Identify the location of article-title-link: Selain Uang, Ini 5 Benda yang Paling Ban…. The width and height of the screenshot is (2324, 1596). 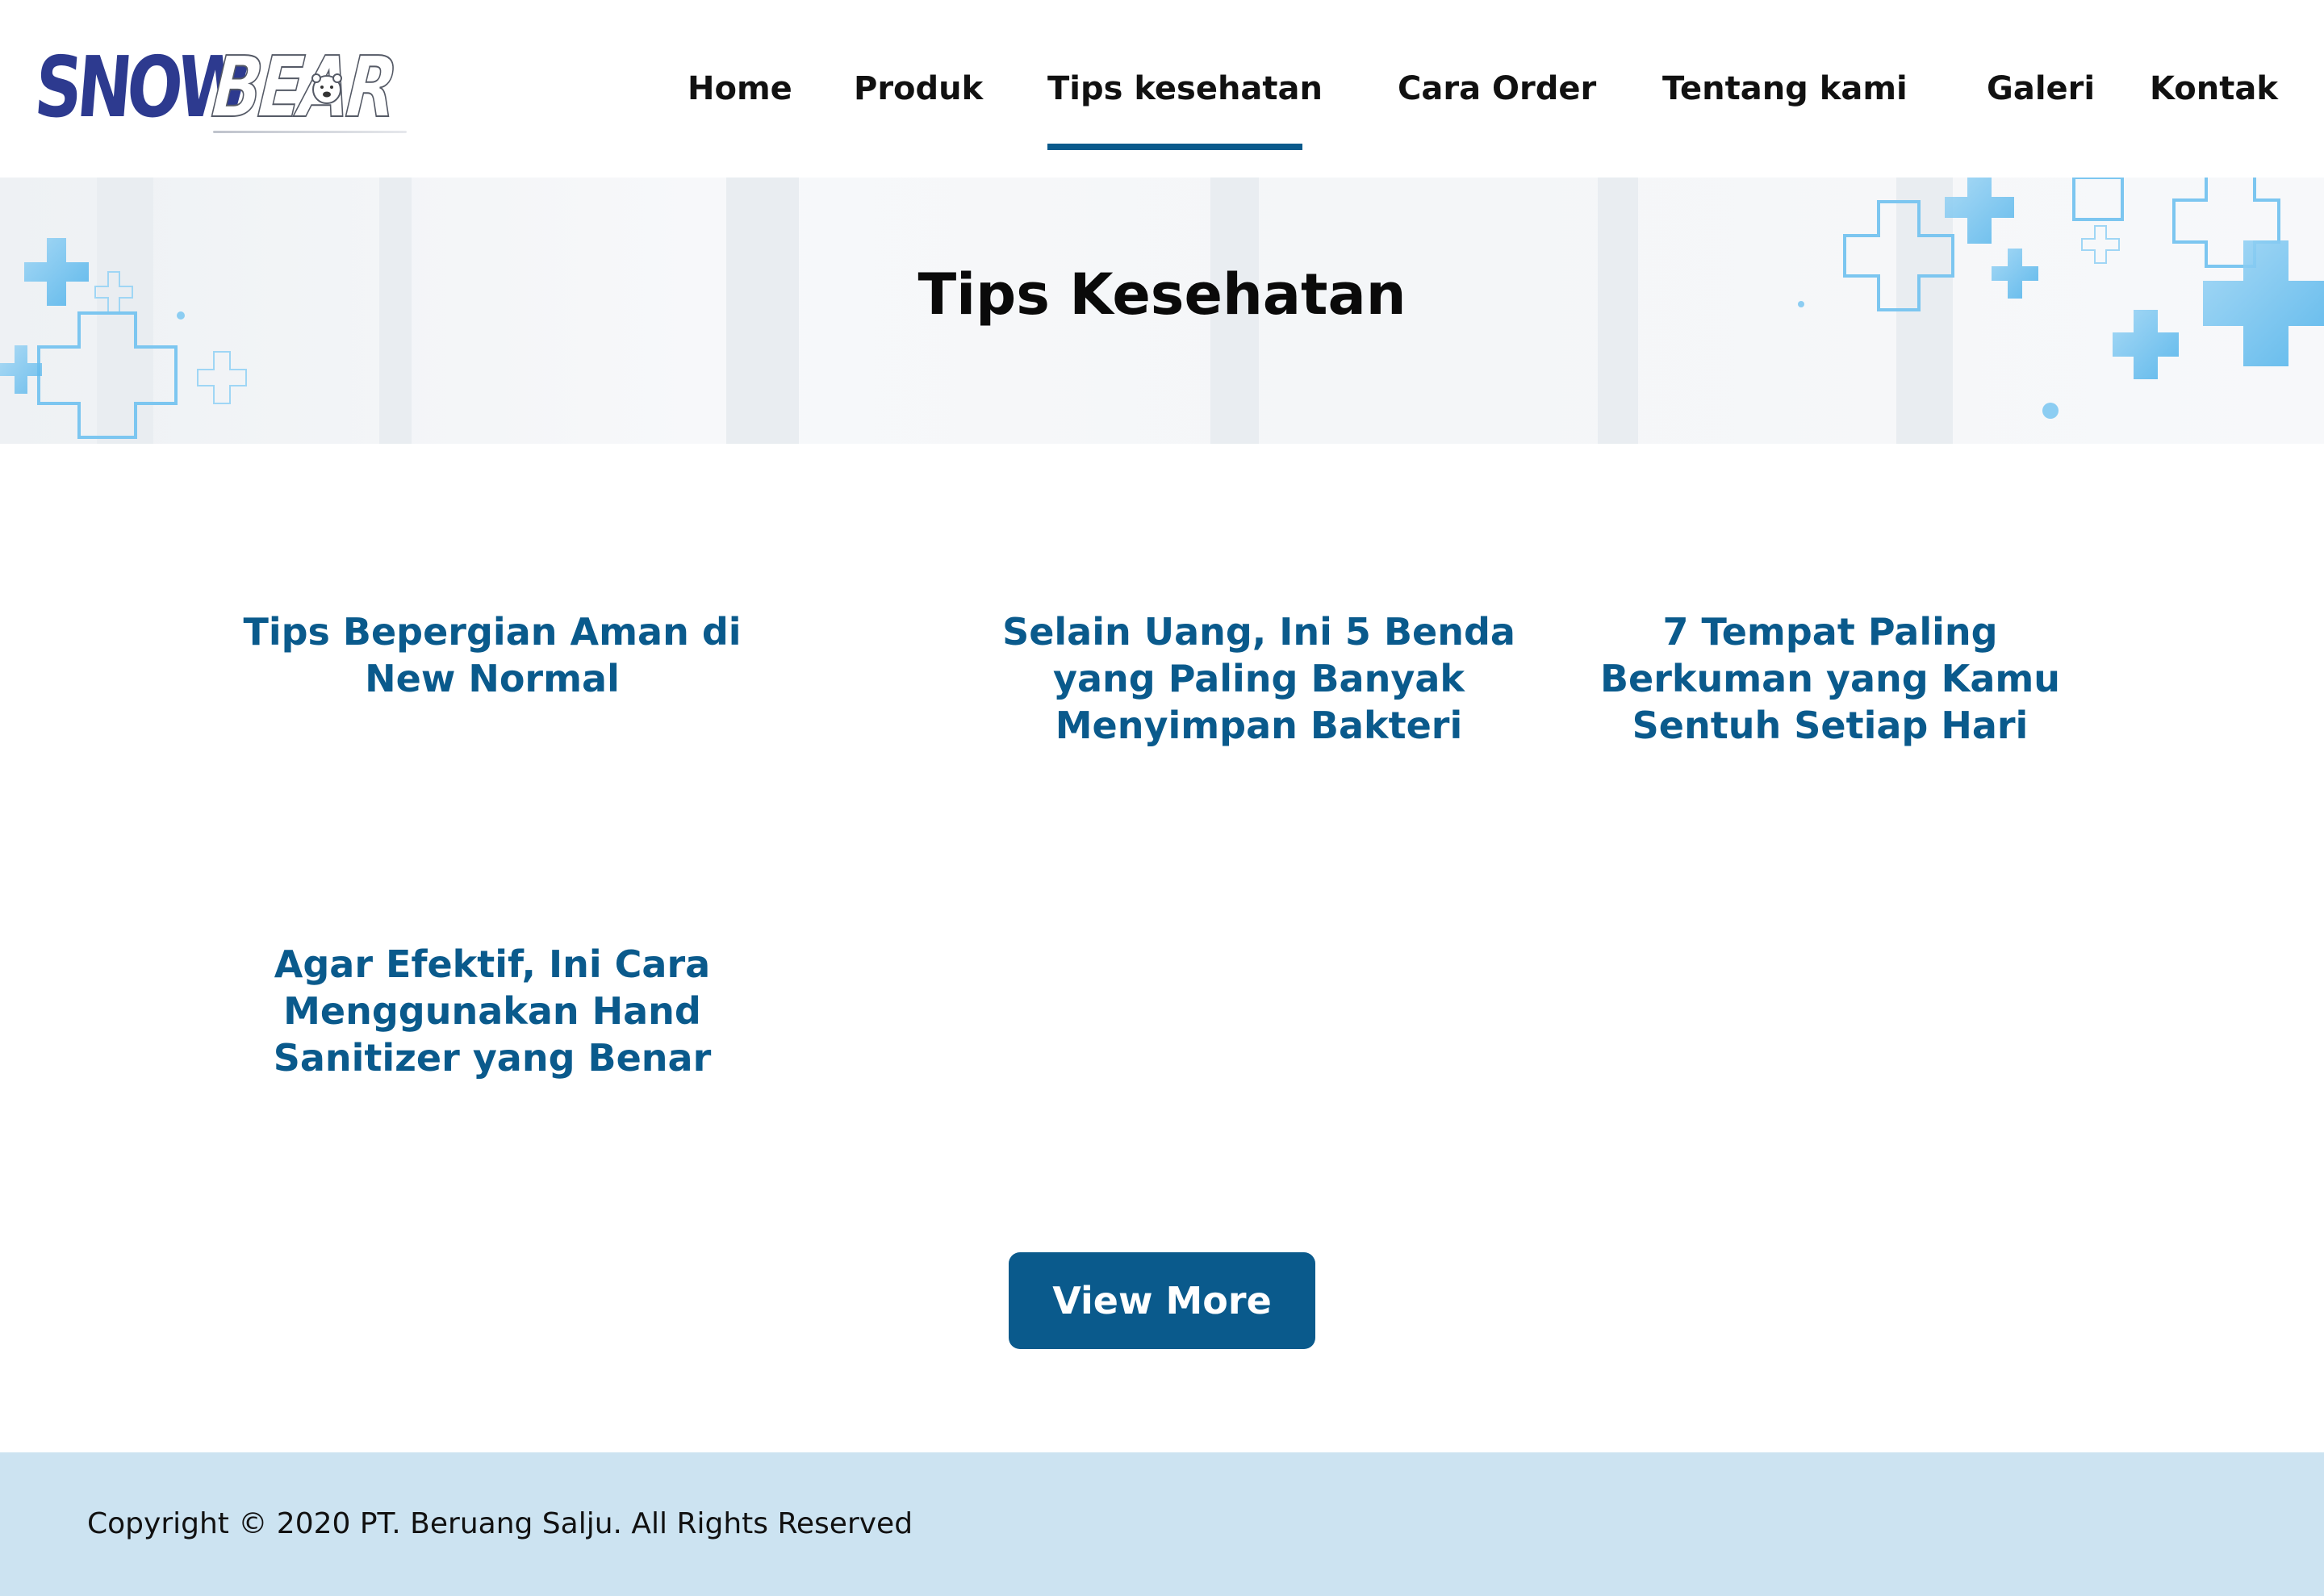
(1259, 678).